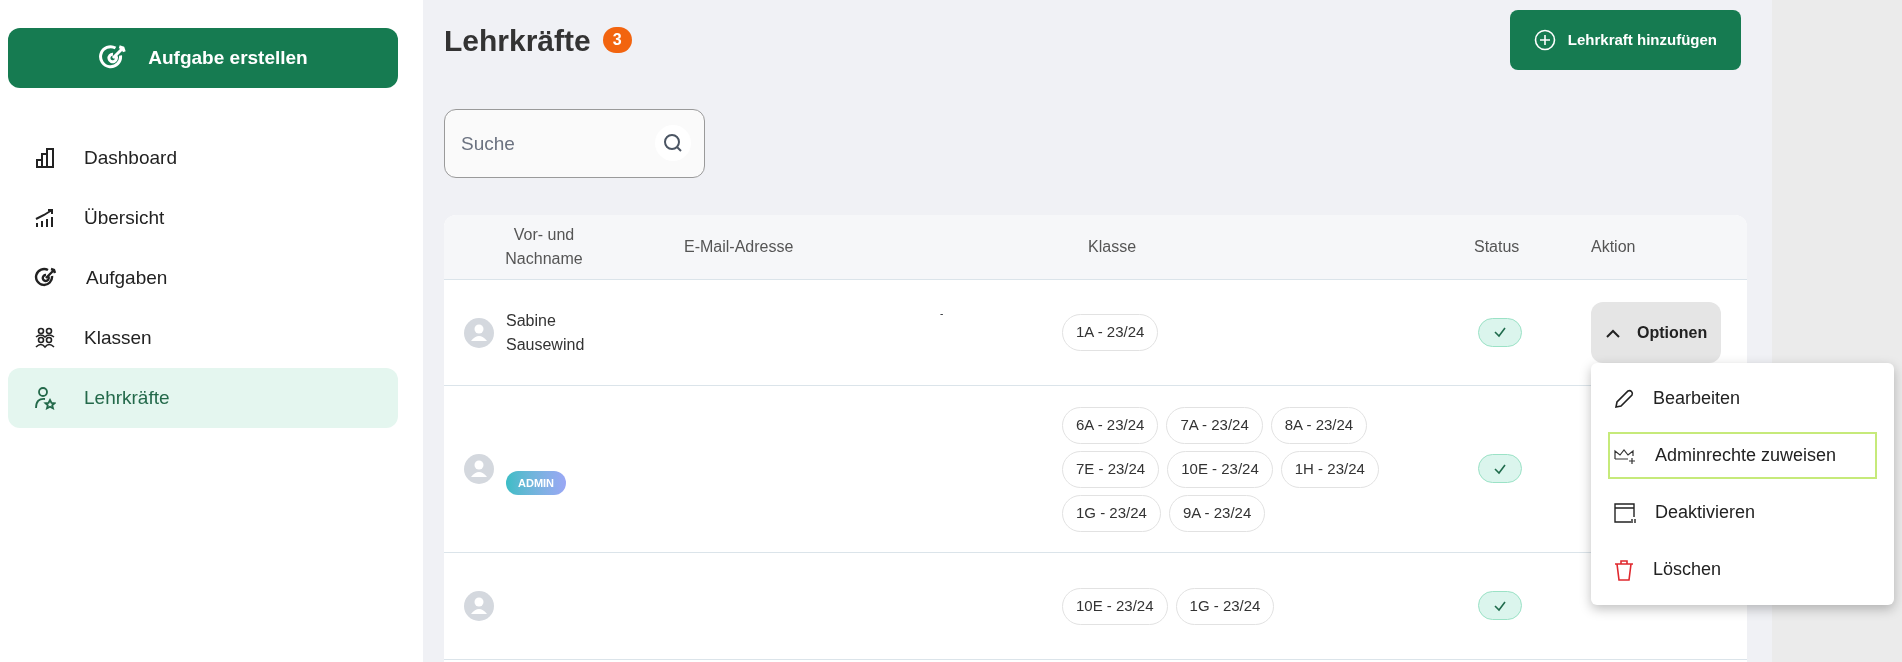 This screenshot has height=662, width=1902. What do you see at coordinates (544, 247) in the screenshot?
I see `column-header: Vor- und Nachname` at bounding box center [544, 247].